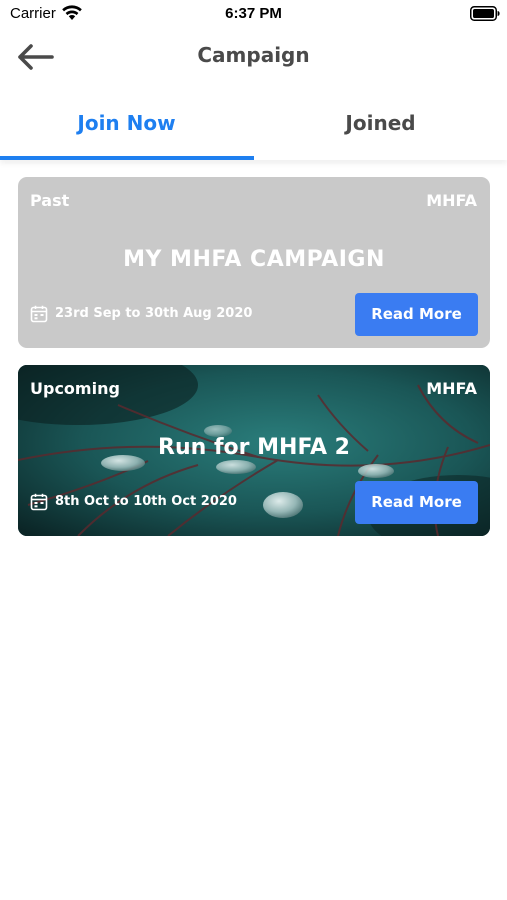  Describe the element at coordinates (75, 388) in the screenshot. I see `campaign-status: Upcoming` at that location.